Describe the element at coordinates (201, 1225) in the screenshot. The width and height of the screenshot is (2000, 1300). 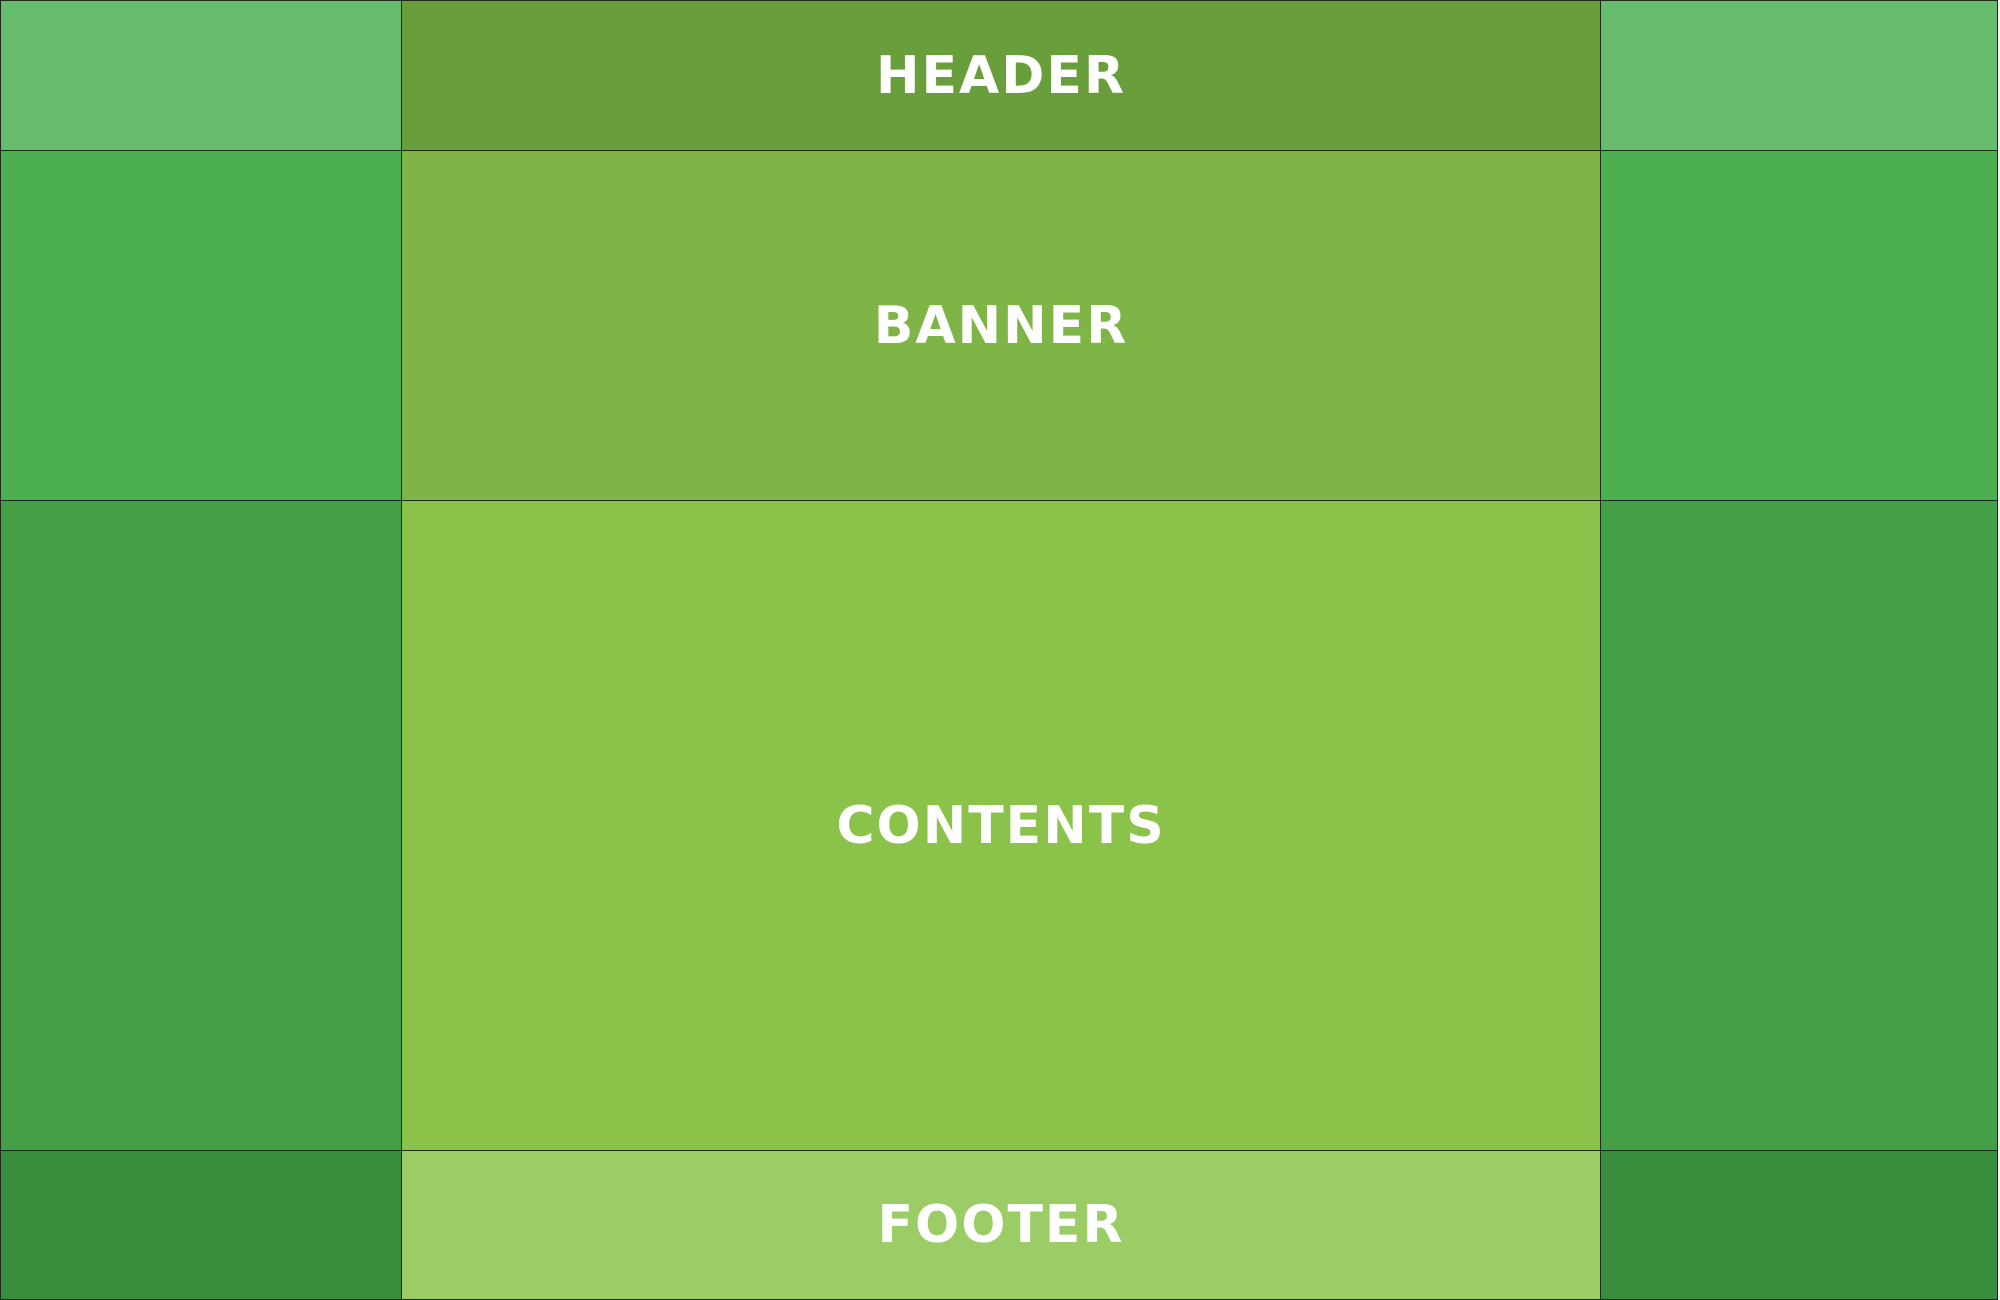
I see `footer-left-side` at that location.